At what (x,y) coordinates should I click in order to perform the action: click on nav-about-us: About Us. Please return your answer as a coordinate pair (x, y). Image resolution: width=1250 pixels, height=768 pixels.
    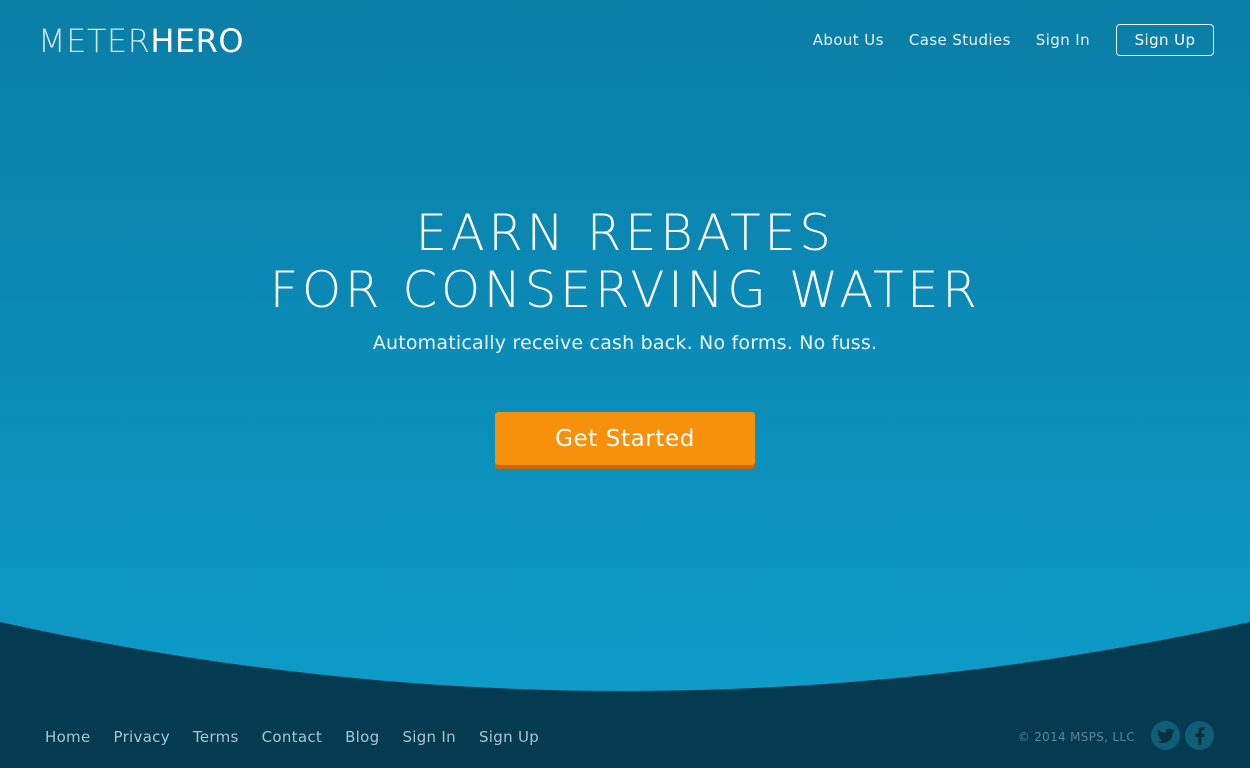
    Looking at the image, I should click on (848, 40).